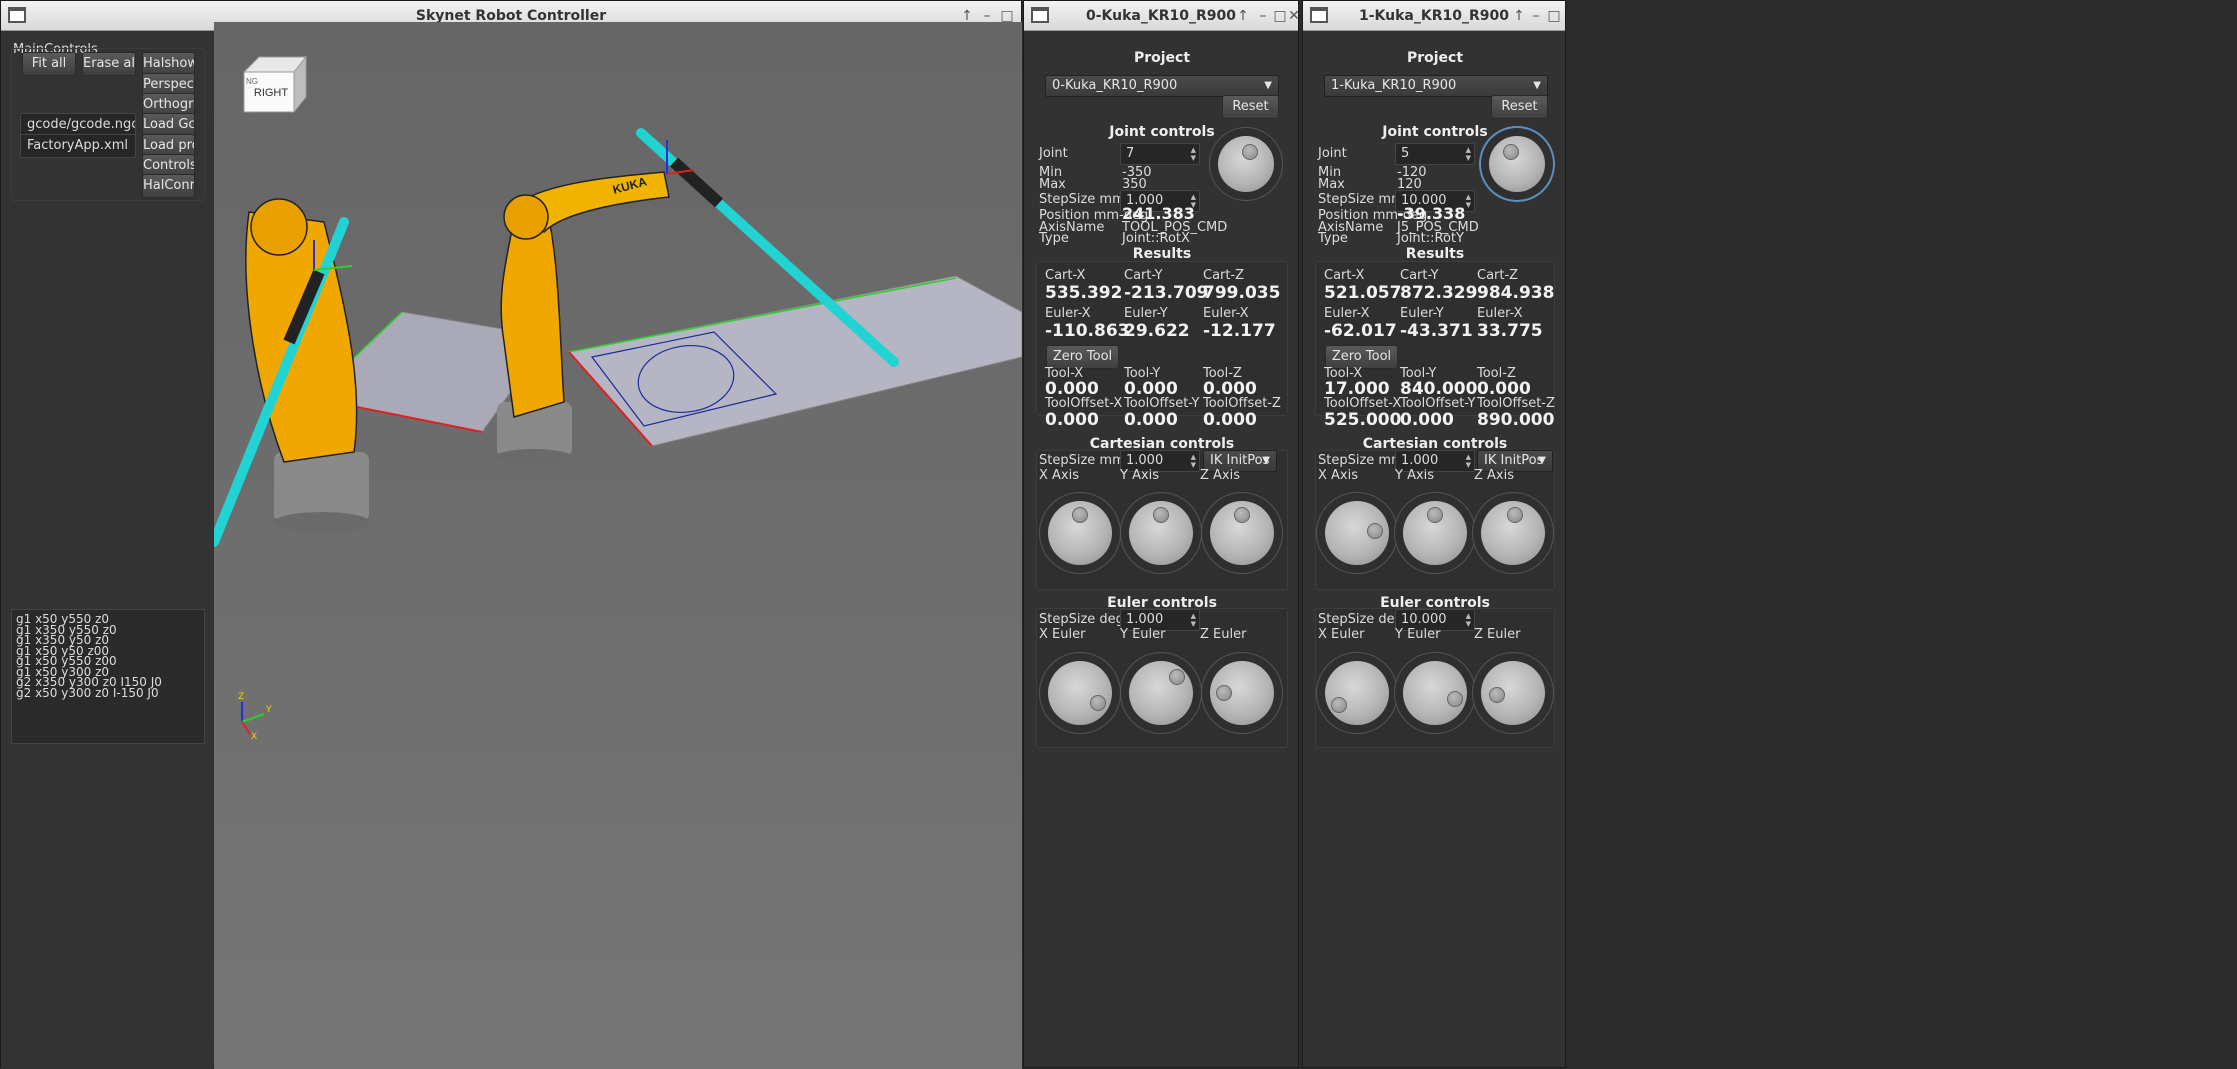 The height and width of the screenshot is (1069, 2237). Describe the element at coordinates (109, 64) in the screenshot. I see `erase-all-button: Erase all` at that location.